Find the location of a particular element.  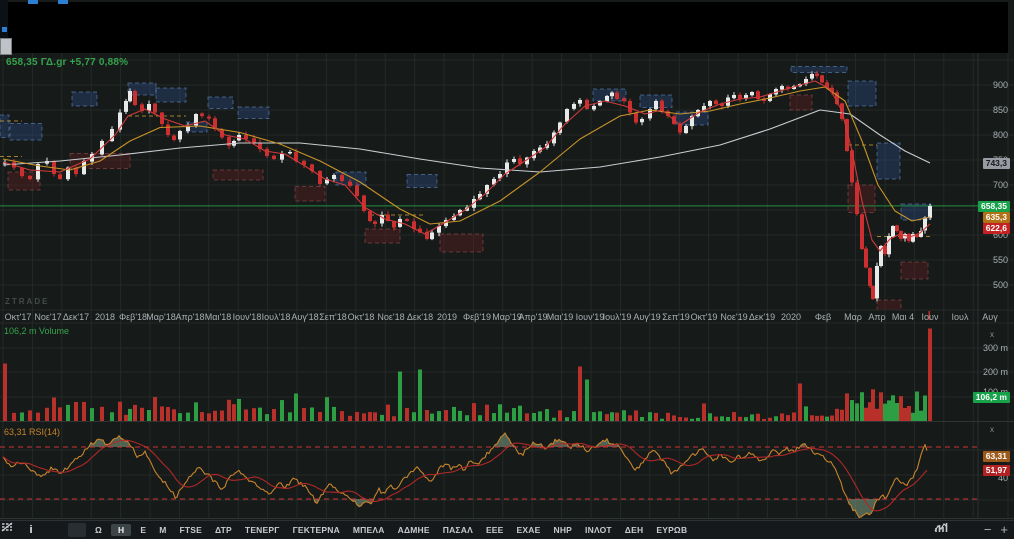

date-axis-label: Απρ'18 is located at coordinates (190, 317).